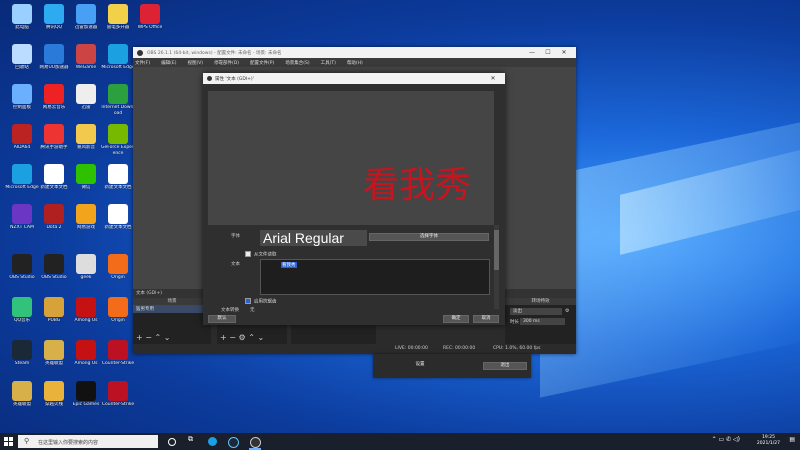 This screenshot has width=800, height=450. Describe the element at coordinates (22, 60) in the screenshot. I see `desktop-icon: 回收站` at that location.